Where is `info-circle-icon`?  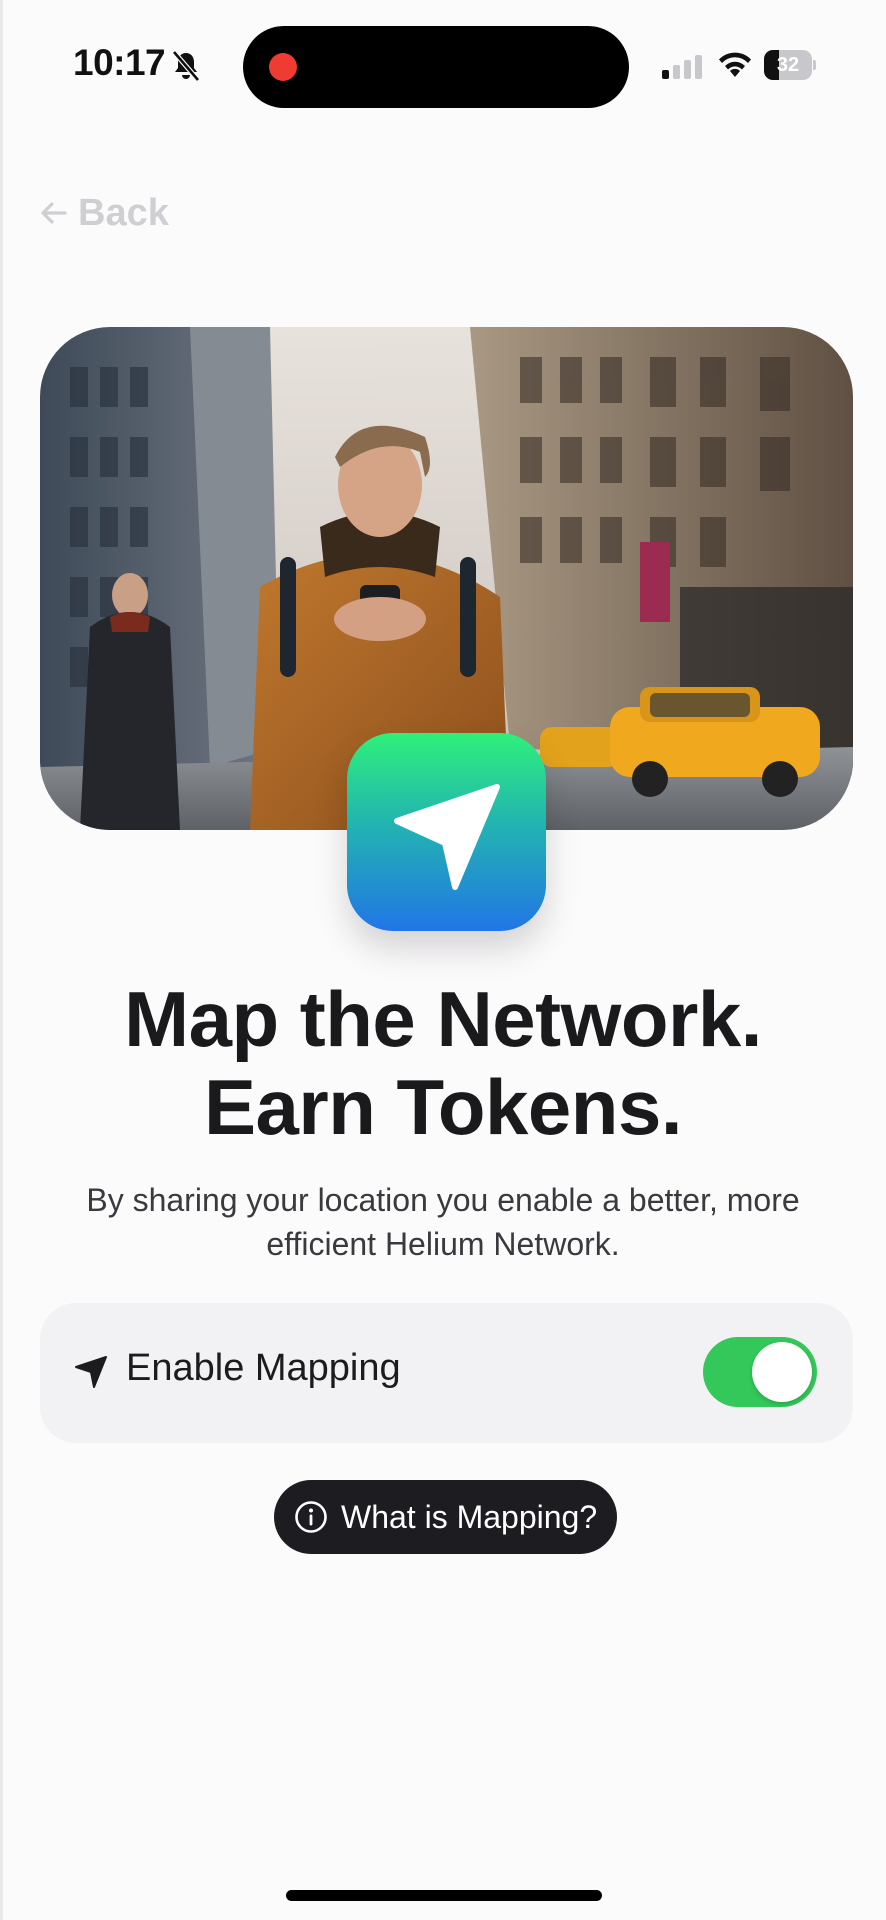
info-circle-icon is located at coordinates (311, 1517).